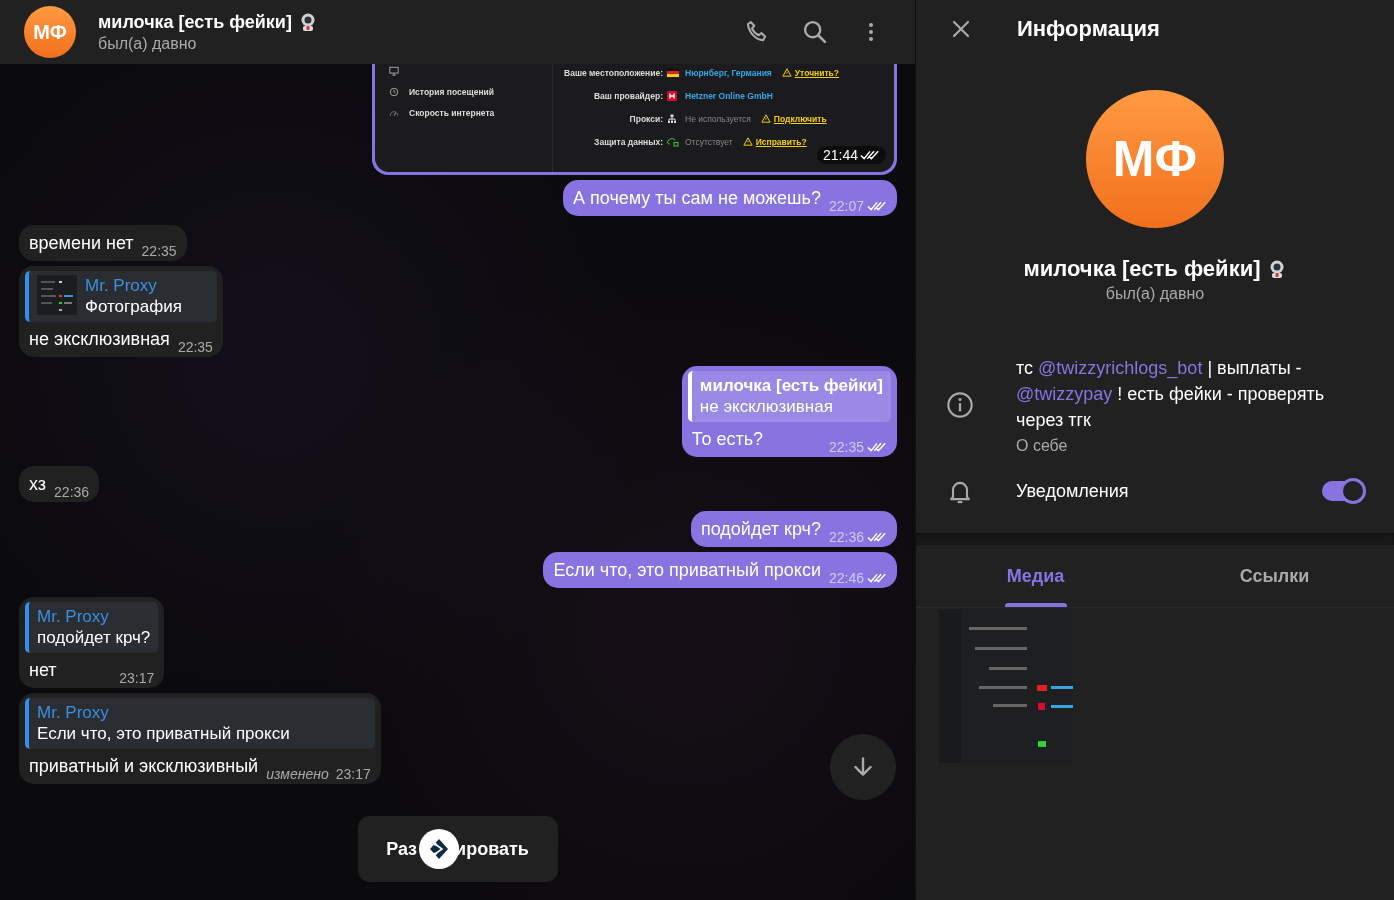 The width and height of the screenshot is (1394, 900). Describe the element at coordinates (846, 578) in the screenshot. I see `message-time: 22:46` at that location.